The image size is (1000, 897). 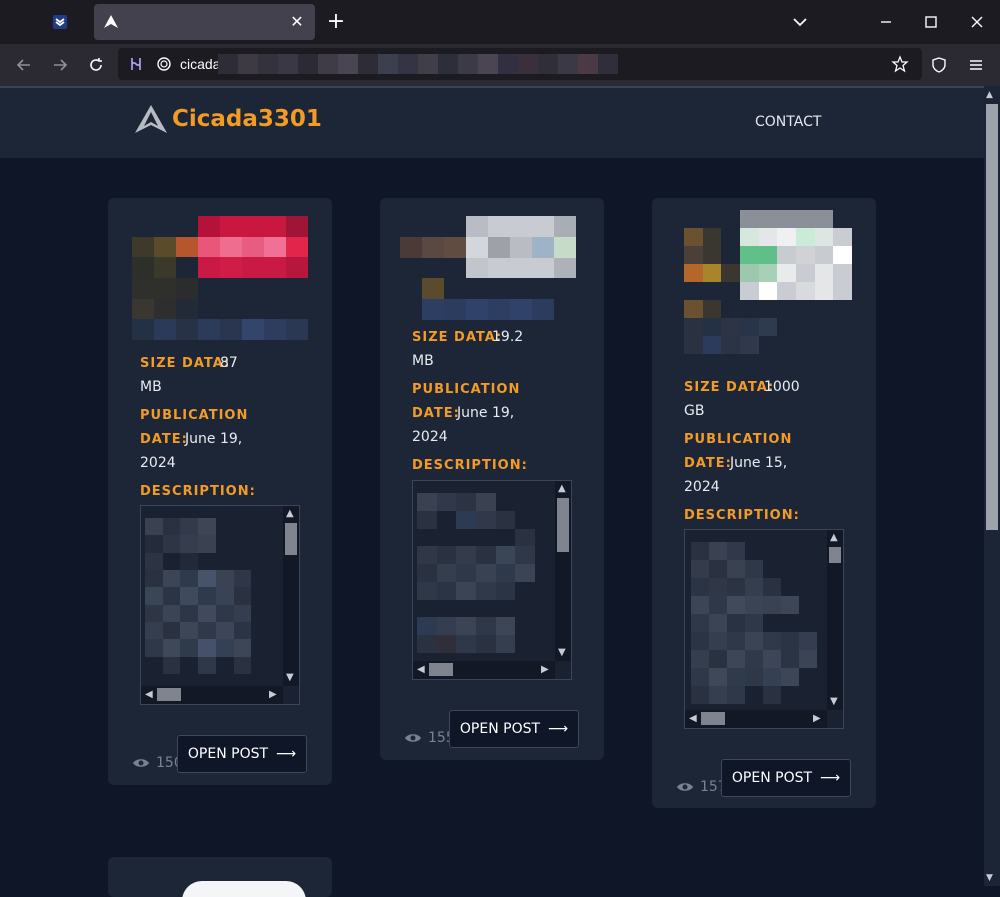 I want to click on nav-contact-link: CONTACT, so click(x=788, y=122).